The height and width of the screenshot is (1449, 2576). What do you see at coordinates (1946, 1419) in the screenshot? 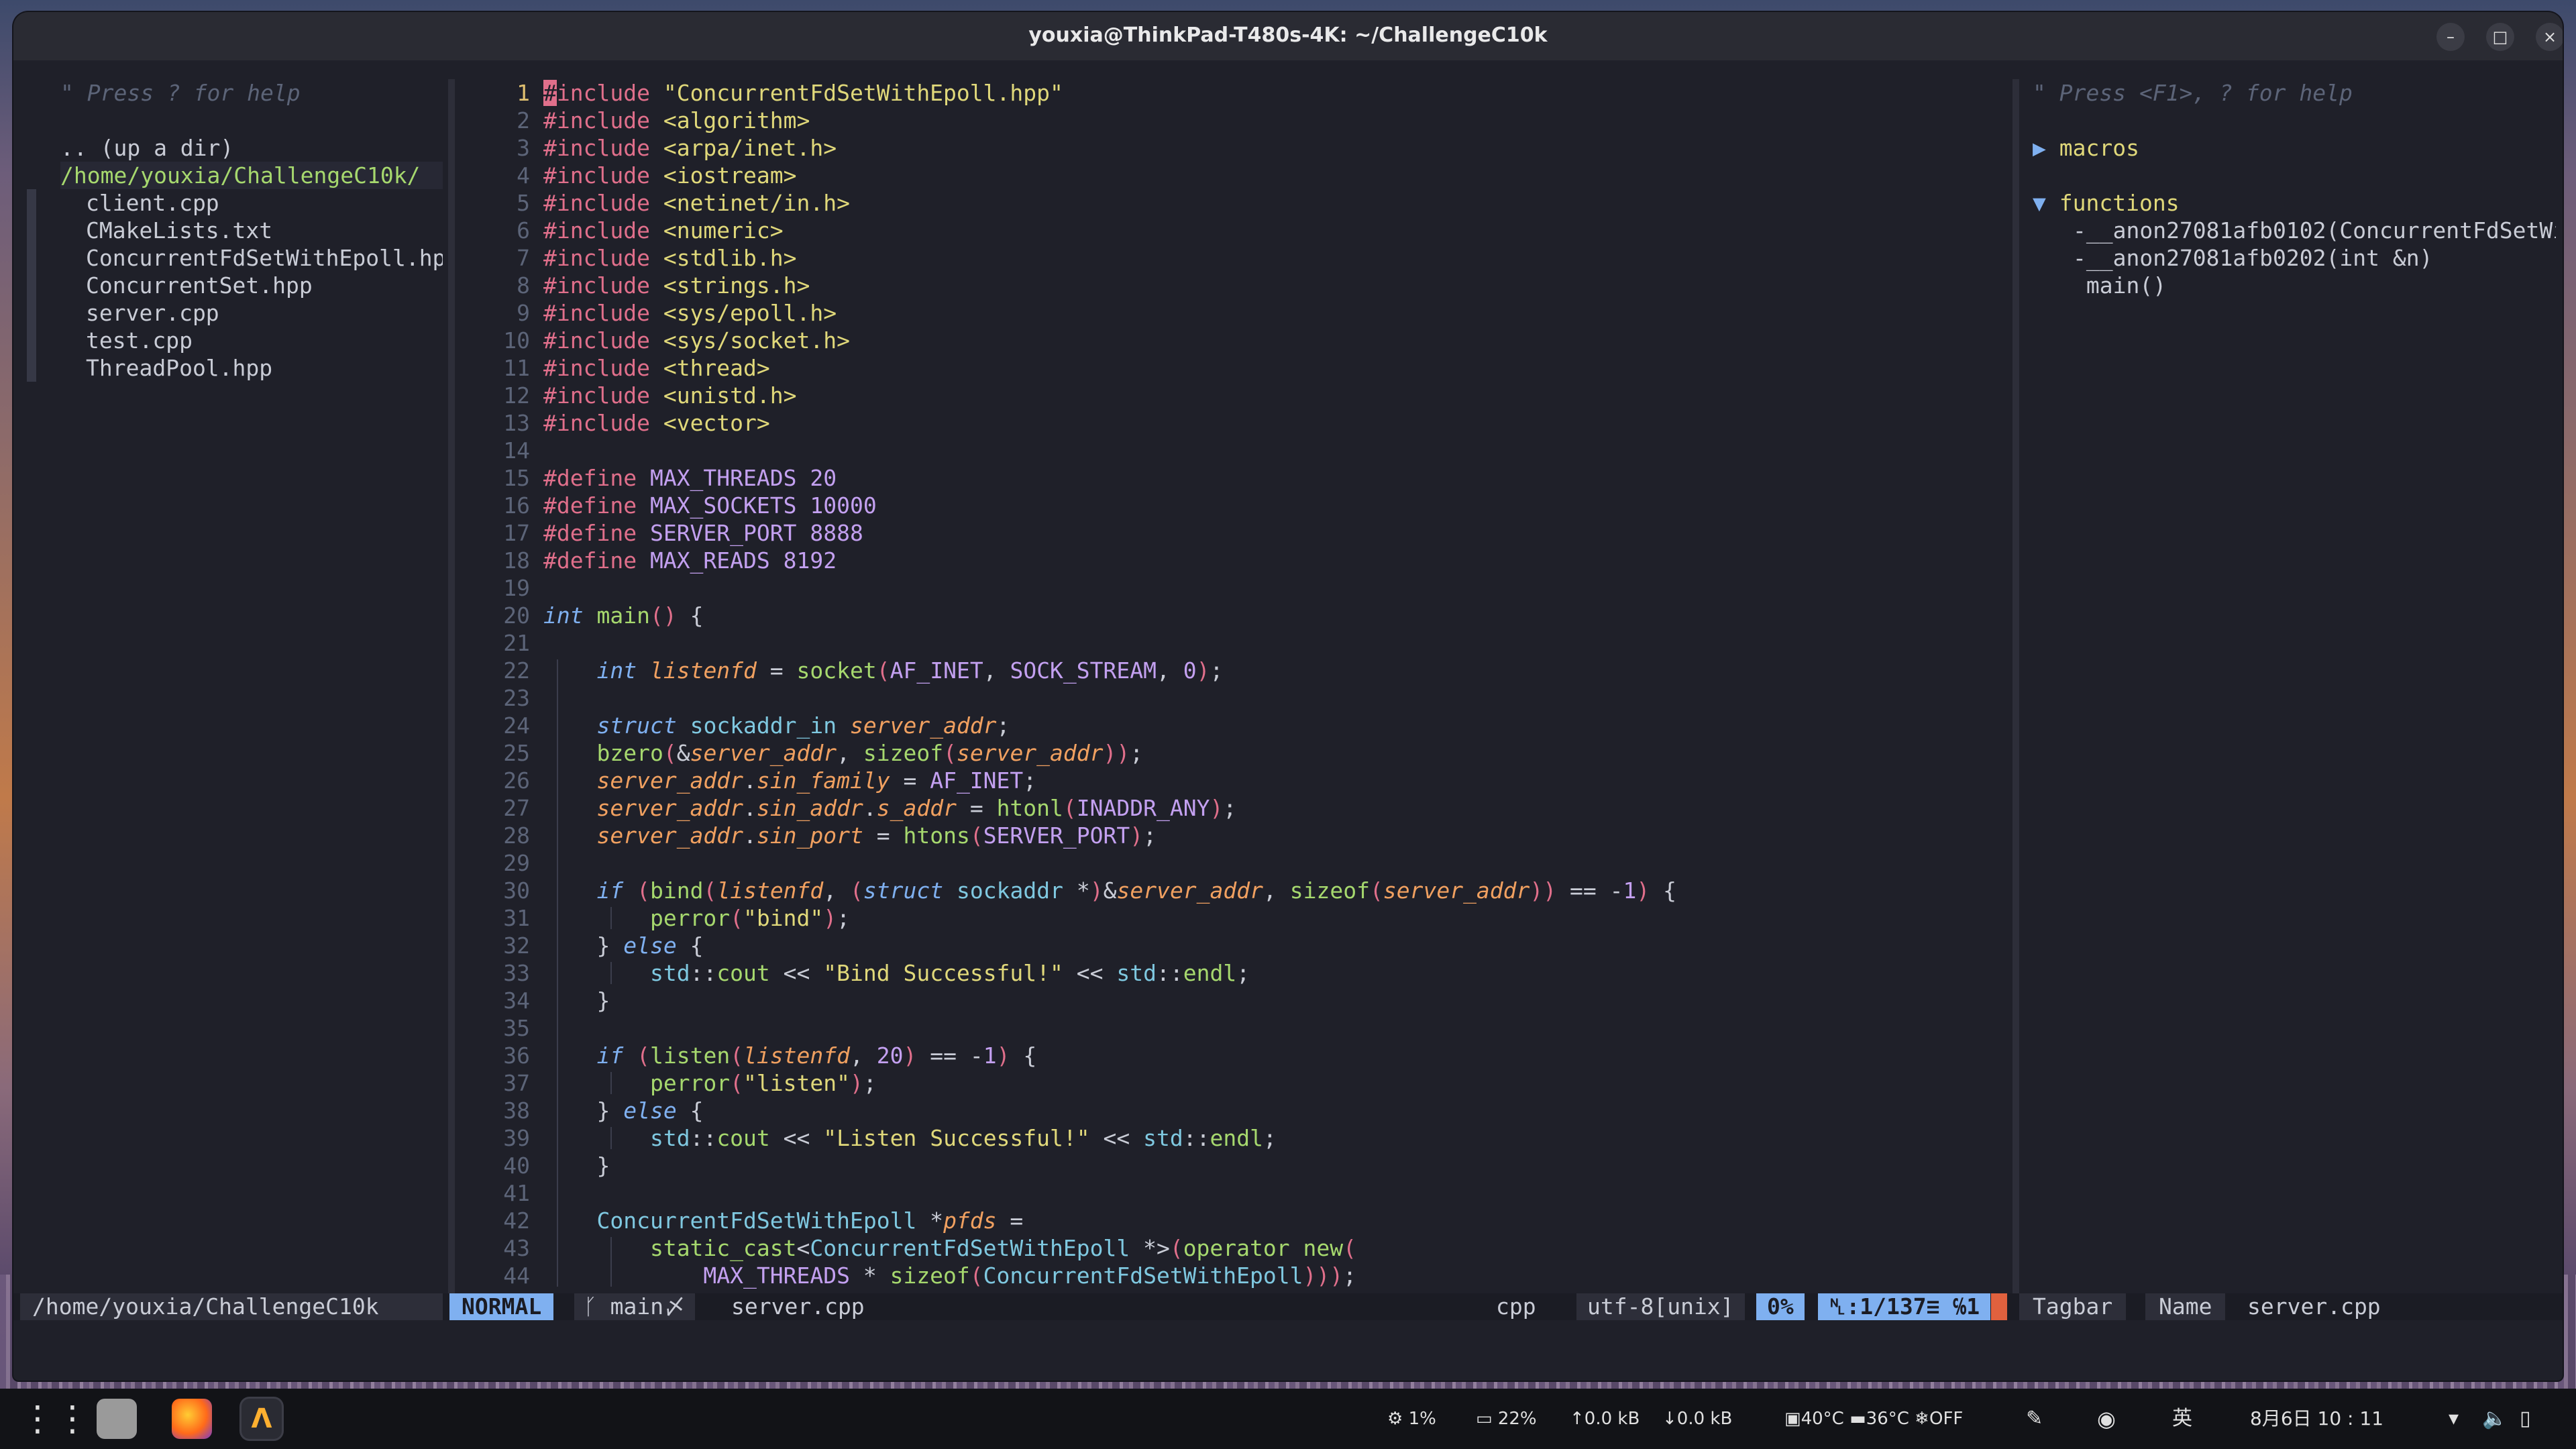
I see `fan-status: OFF` at bounding box center [1946, 1419].